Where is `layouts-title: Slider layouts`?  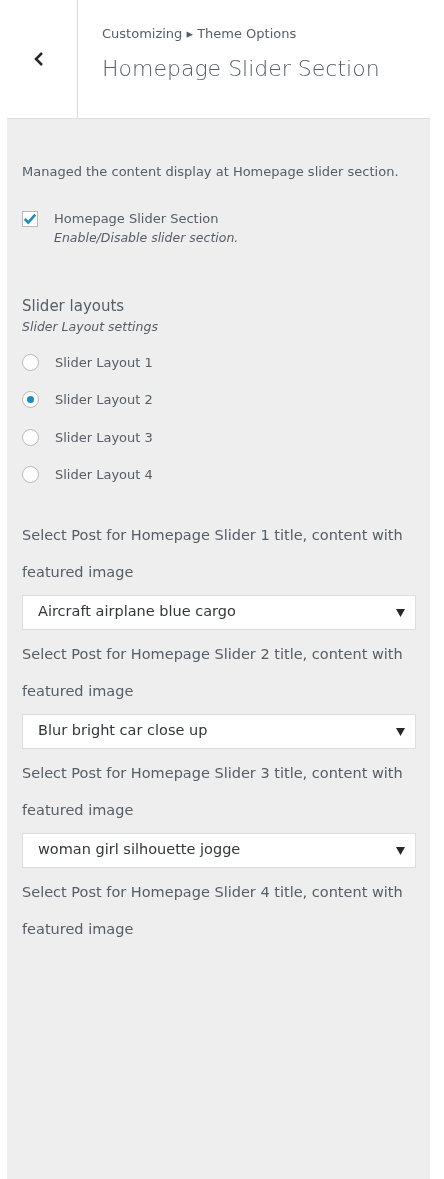 layouts-title: Slider layouts is located at coordinates (74, 307).